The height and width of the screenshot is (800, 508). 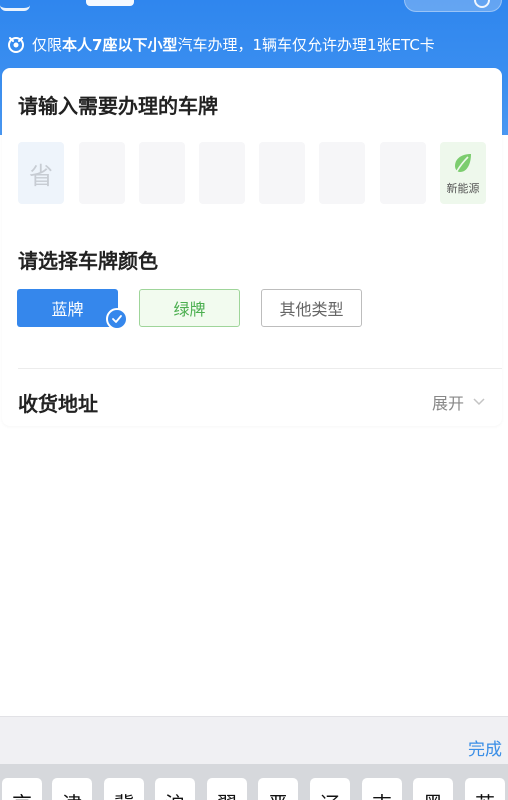 What do you see at coordinates (88, 261) in the screenshot?
I see `plate-color-title: 请选择车牌颜色` at bounding box center [88, 261].